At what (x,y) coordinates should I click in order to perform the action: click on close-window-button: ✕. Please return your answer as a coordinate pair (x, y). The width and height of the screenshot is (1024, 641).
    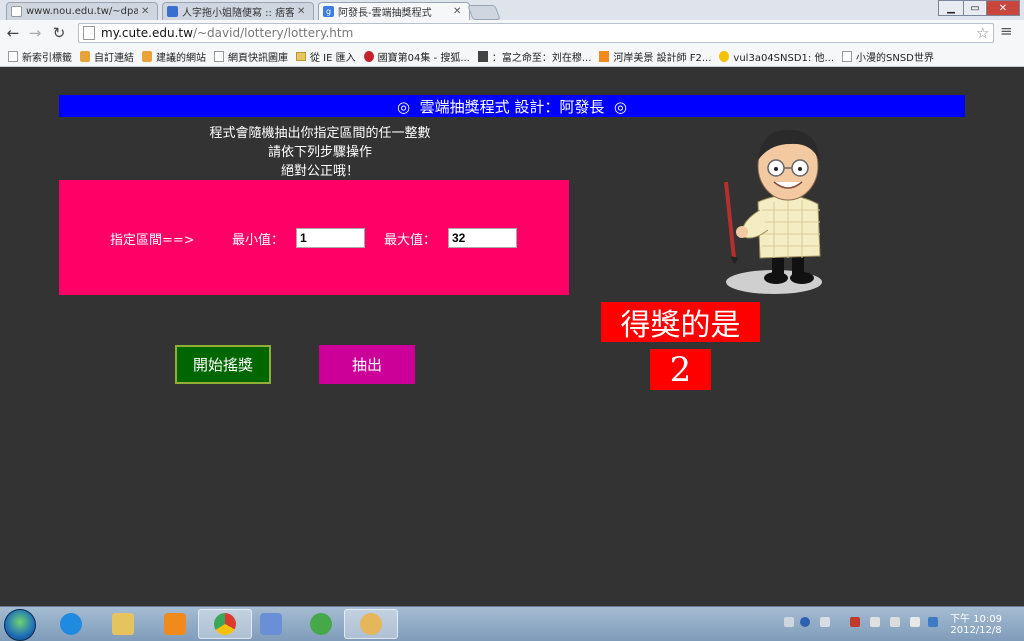
    Looking at the image, I should click on (1003, 8).